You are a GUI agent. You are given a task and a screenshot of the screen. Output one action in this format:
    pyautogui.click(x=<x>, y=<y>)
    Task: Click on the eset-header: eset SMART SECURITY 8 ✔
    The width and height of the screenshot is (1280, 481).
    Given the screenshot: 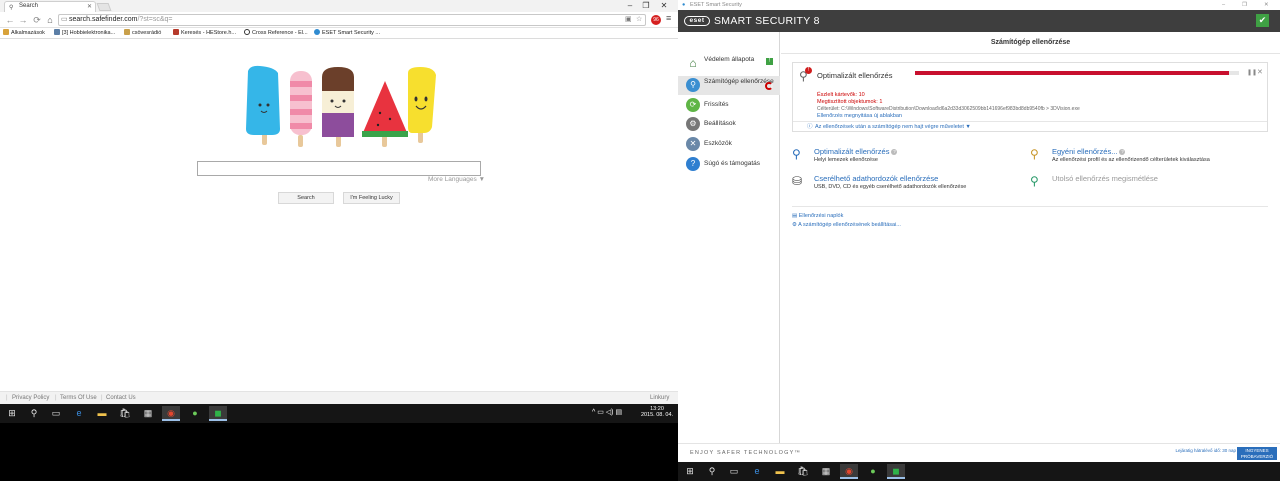 What is the action you would take?
    pyautogui.click(x=979, y=21)
    